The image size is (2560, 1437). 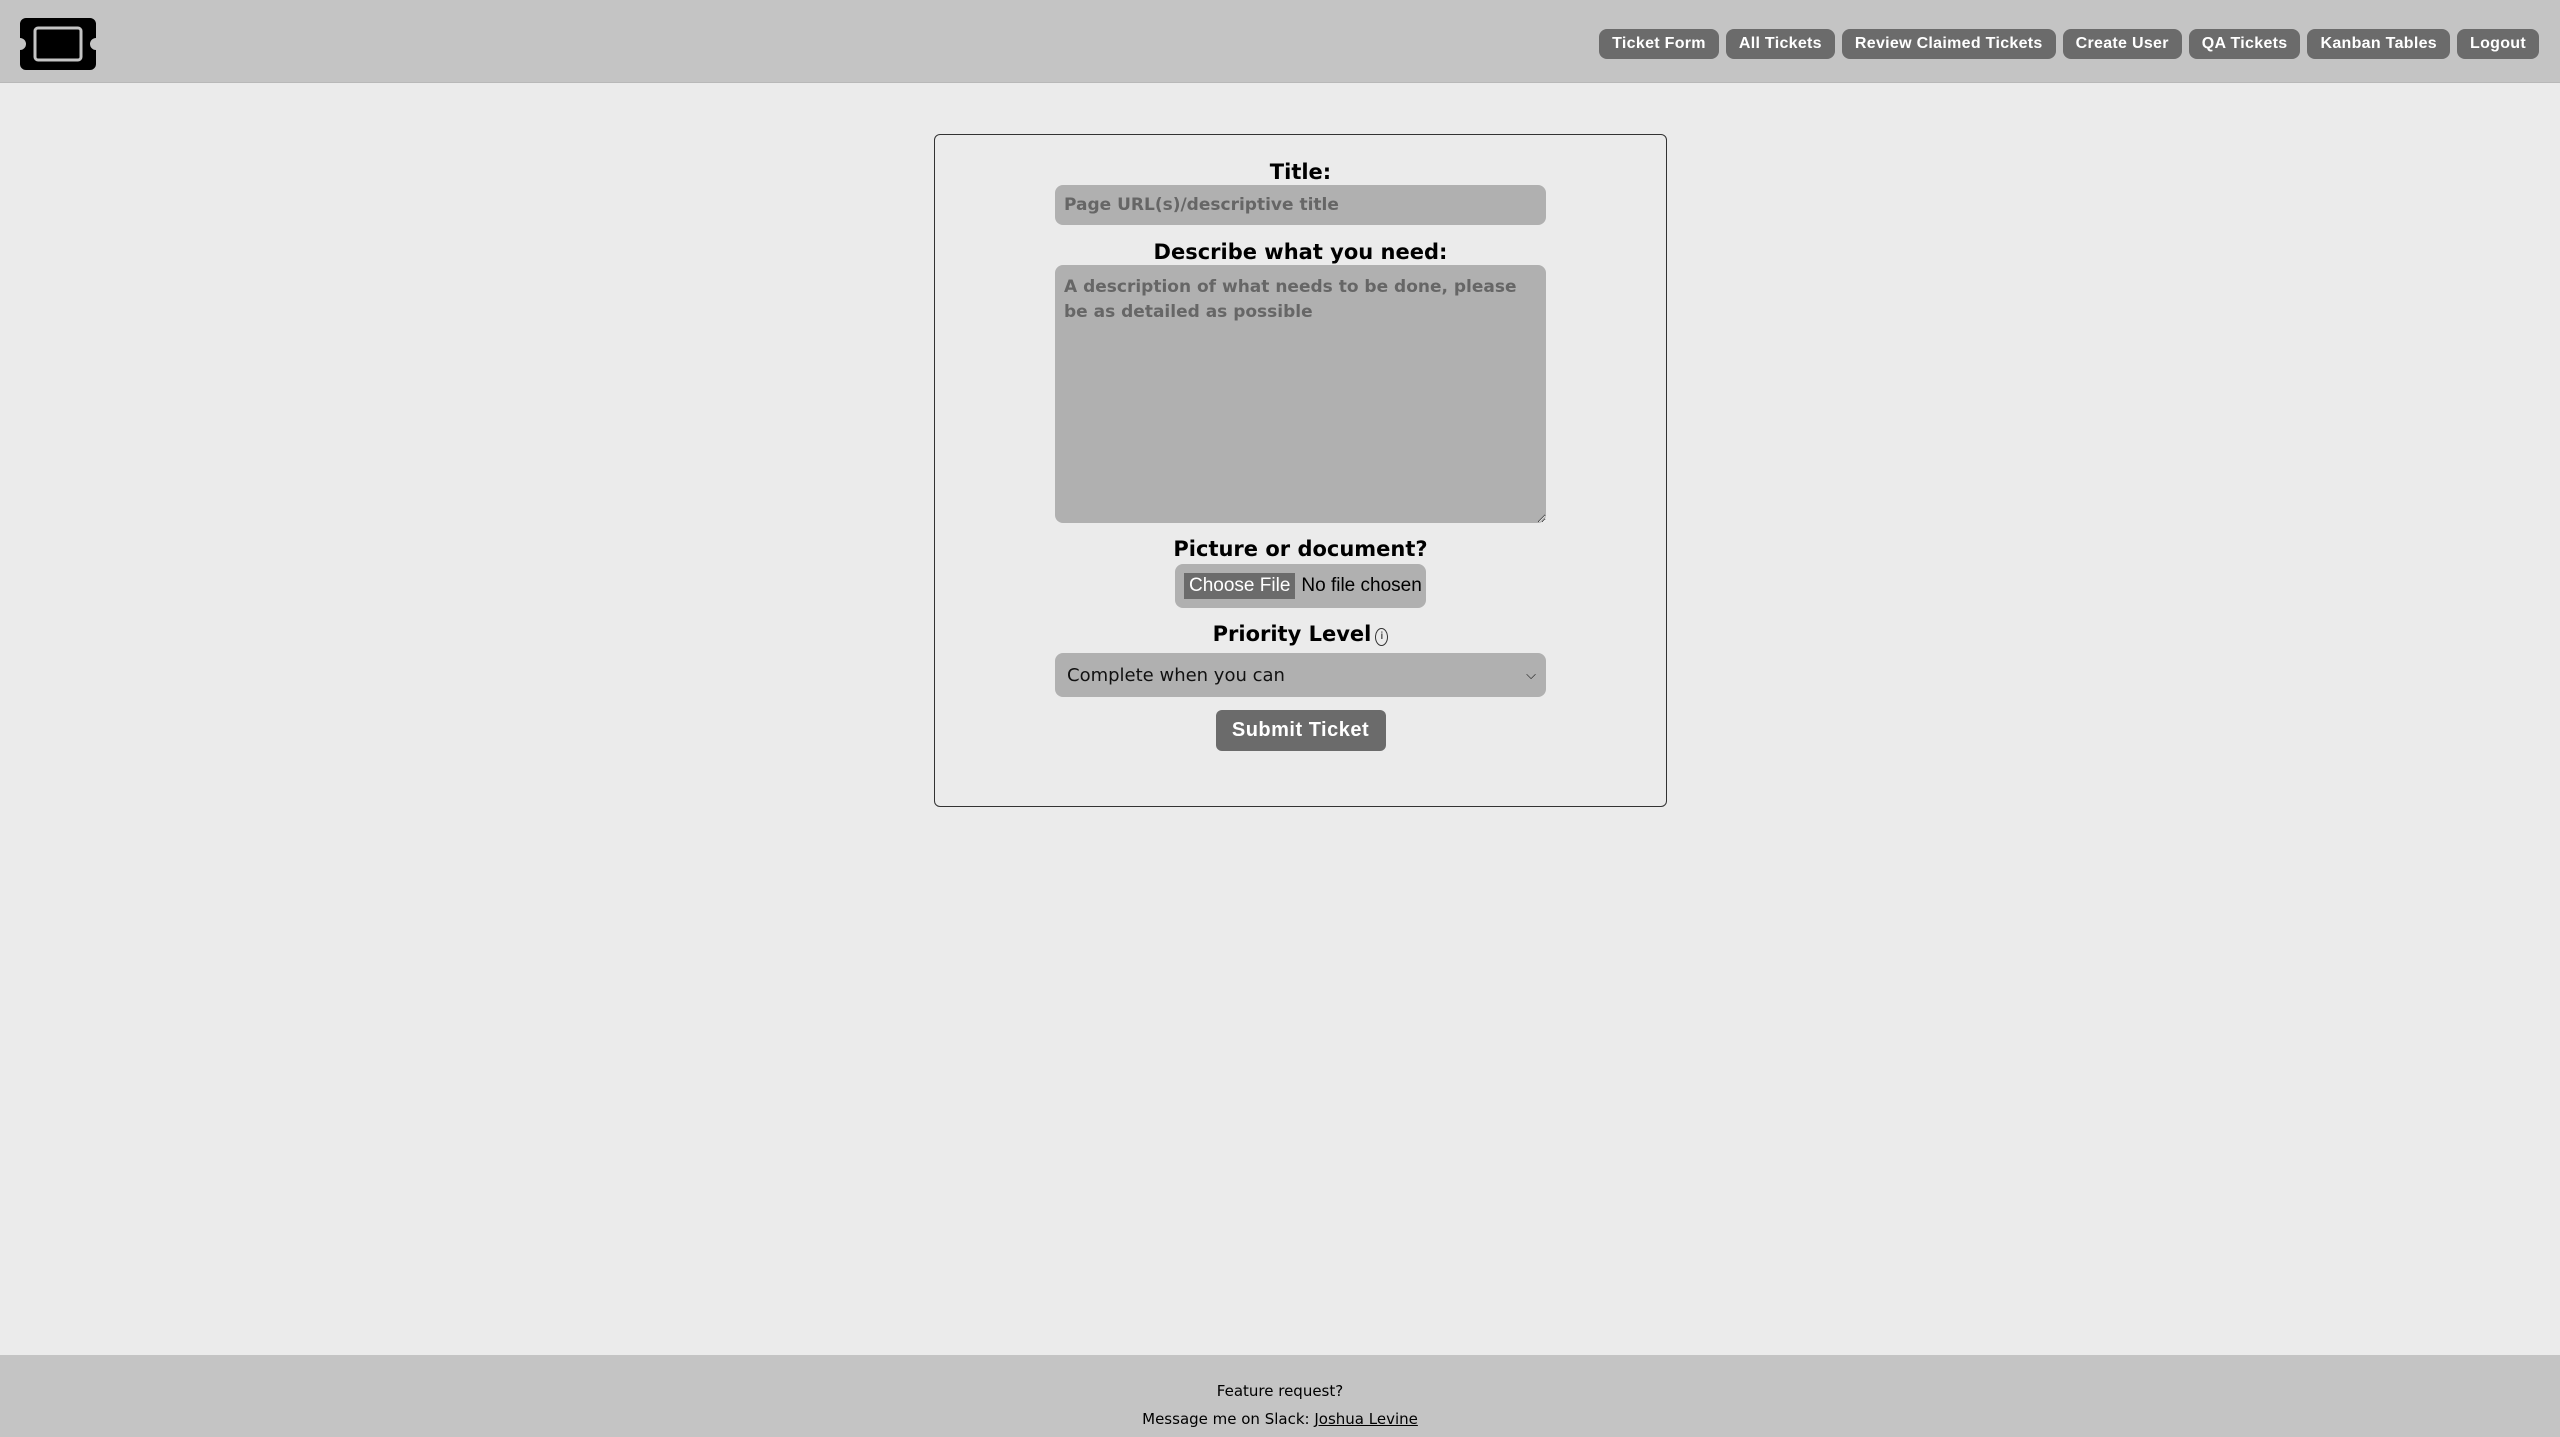 I want to click on nav-kanban-tables: Kanban Tables, so click(x=2378, y=44).